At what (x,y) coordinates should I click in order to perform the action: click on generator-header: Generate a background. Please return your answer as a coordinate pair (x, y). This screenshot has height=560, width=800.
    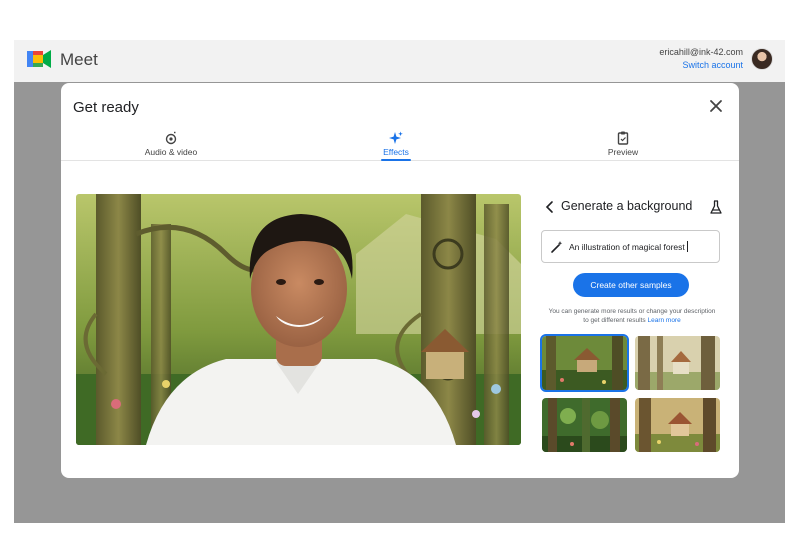
    Looking at the image, I should click on (633, 208).